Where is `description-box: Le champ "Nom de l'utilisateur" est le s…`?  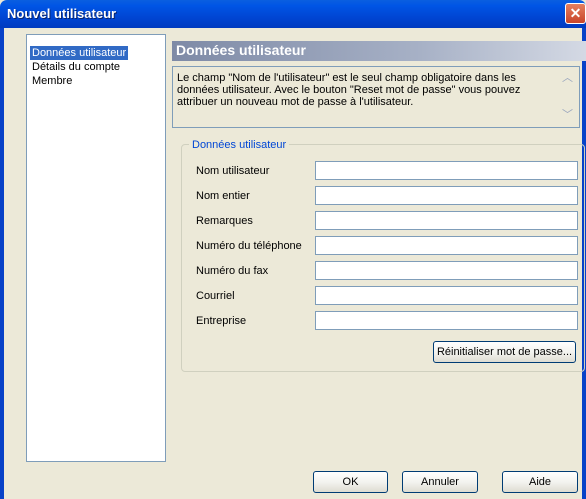
description-box: Le champ "Nom de l'utilisateur" est le s… is located at coordinates (376, 97).